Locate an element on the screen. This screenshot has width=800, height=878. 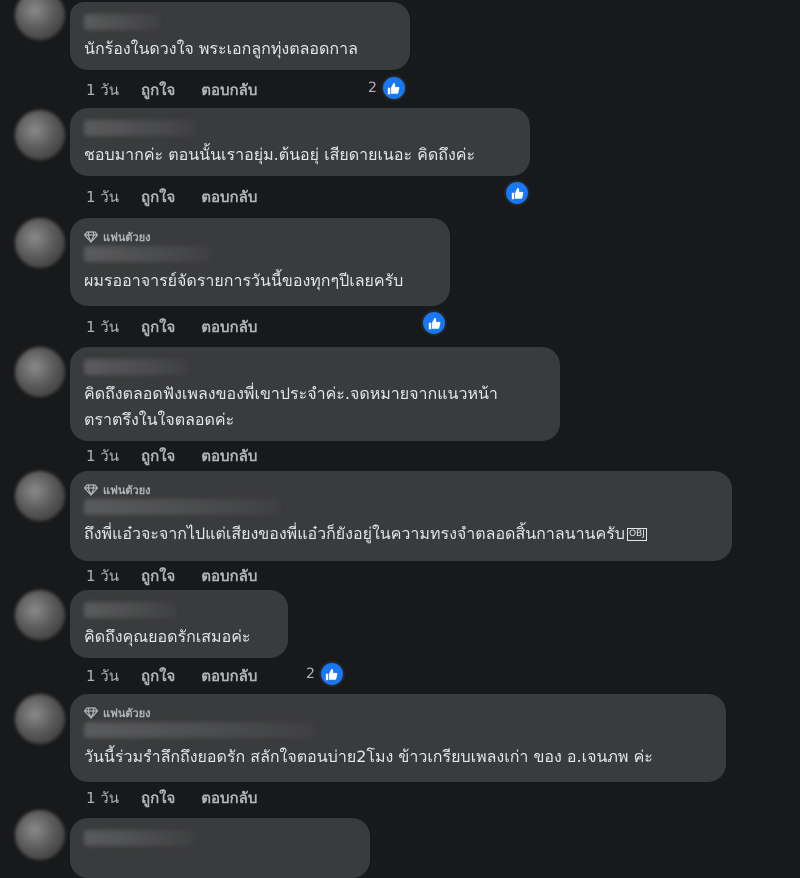
comment-bubble is located at coordinates (220, 848).